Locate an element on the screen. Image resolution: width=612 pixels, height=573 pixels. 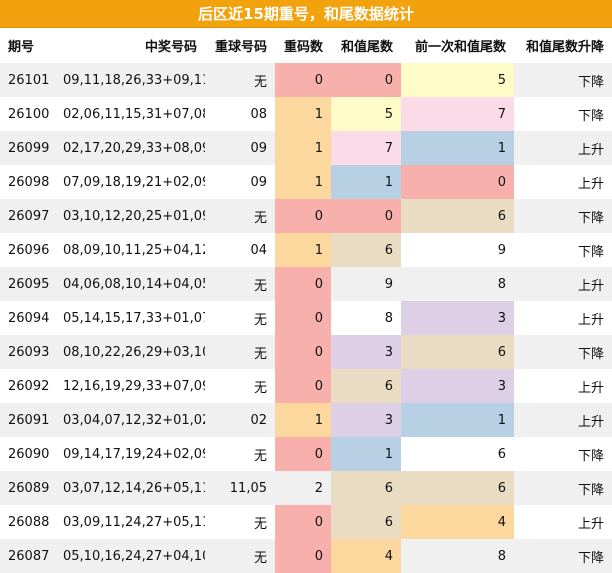
cell-issue: 26089 is located at coordinates (27, 488).